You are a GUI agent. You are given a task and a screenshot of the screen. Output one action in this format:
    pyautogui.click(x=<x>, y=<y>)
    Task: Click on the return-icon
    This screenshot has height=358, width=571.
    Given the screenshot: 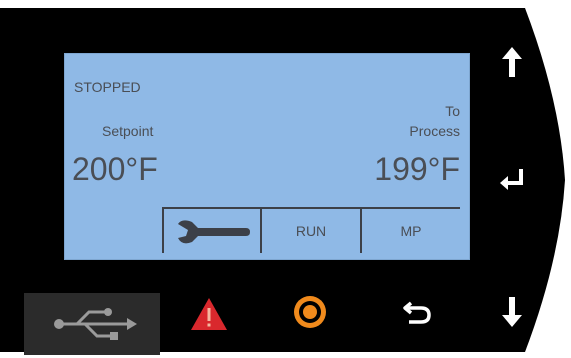 What is the action you would take?
    pyautogui.click(x=417, y=312)
    